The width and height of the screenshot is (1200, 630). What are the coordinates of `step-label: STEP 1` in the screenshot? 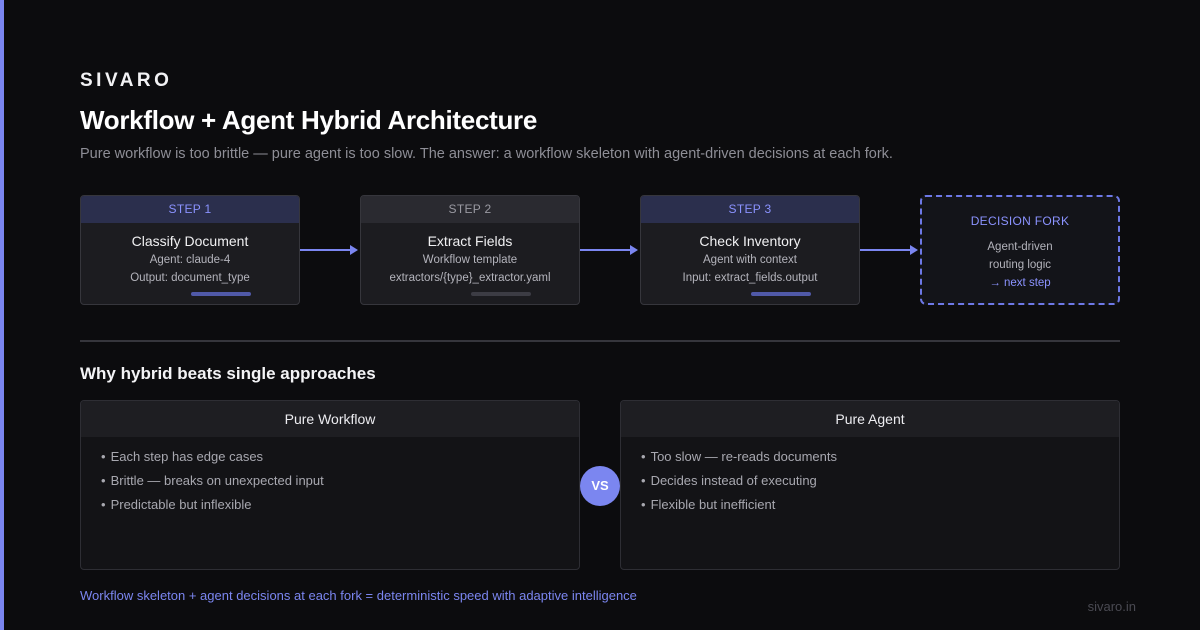 It's located at (190, 209).